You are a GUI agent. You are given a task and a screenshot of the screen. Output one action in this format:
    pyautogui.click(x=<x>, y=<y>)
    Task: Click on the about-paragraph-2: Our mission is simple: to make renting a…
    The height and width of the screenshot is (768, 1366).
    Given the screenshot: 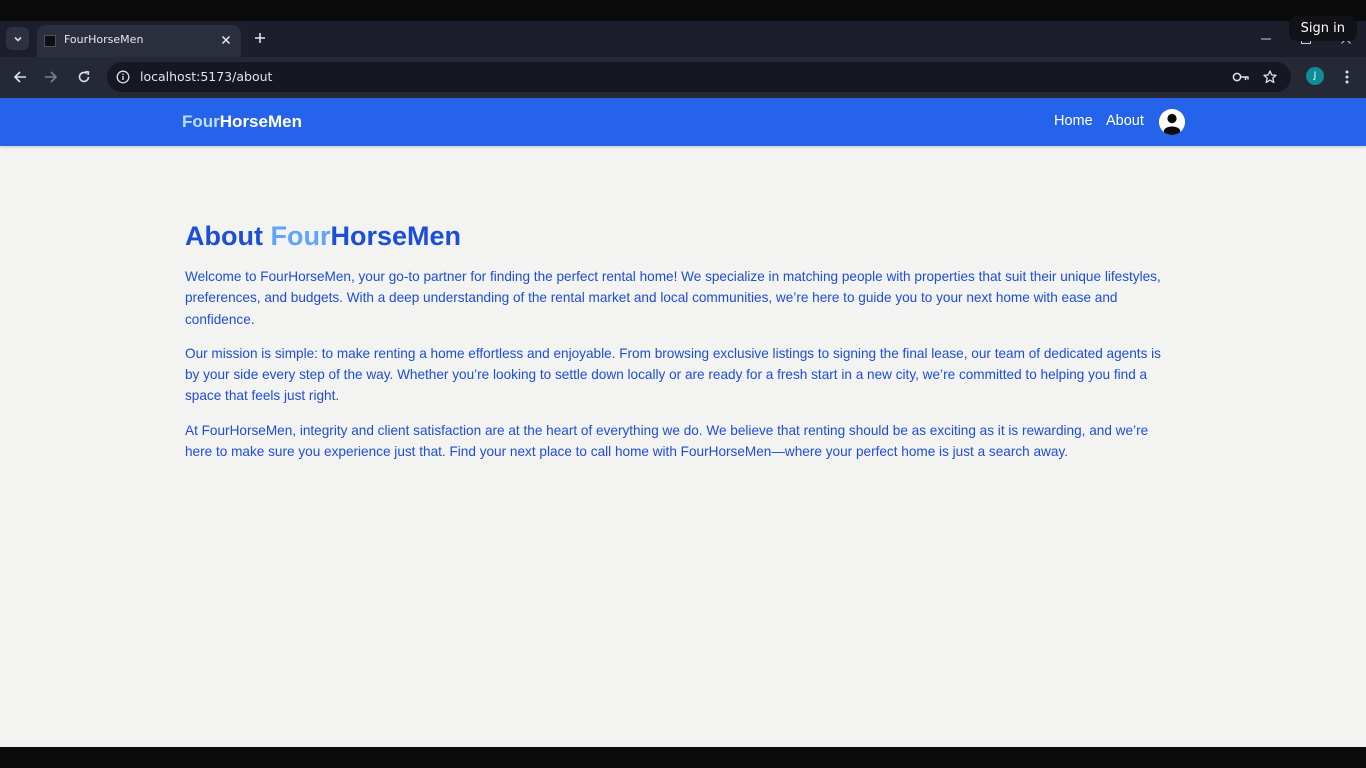 What is the action you would take?
    pyautogui.click(x=673, y=374)
    